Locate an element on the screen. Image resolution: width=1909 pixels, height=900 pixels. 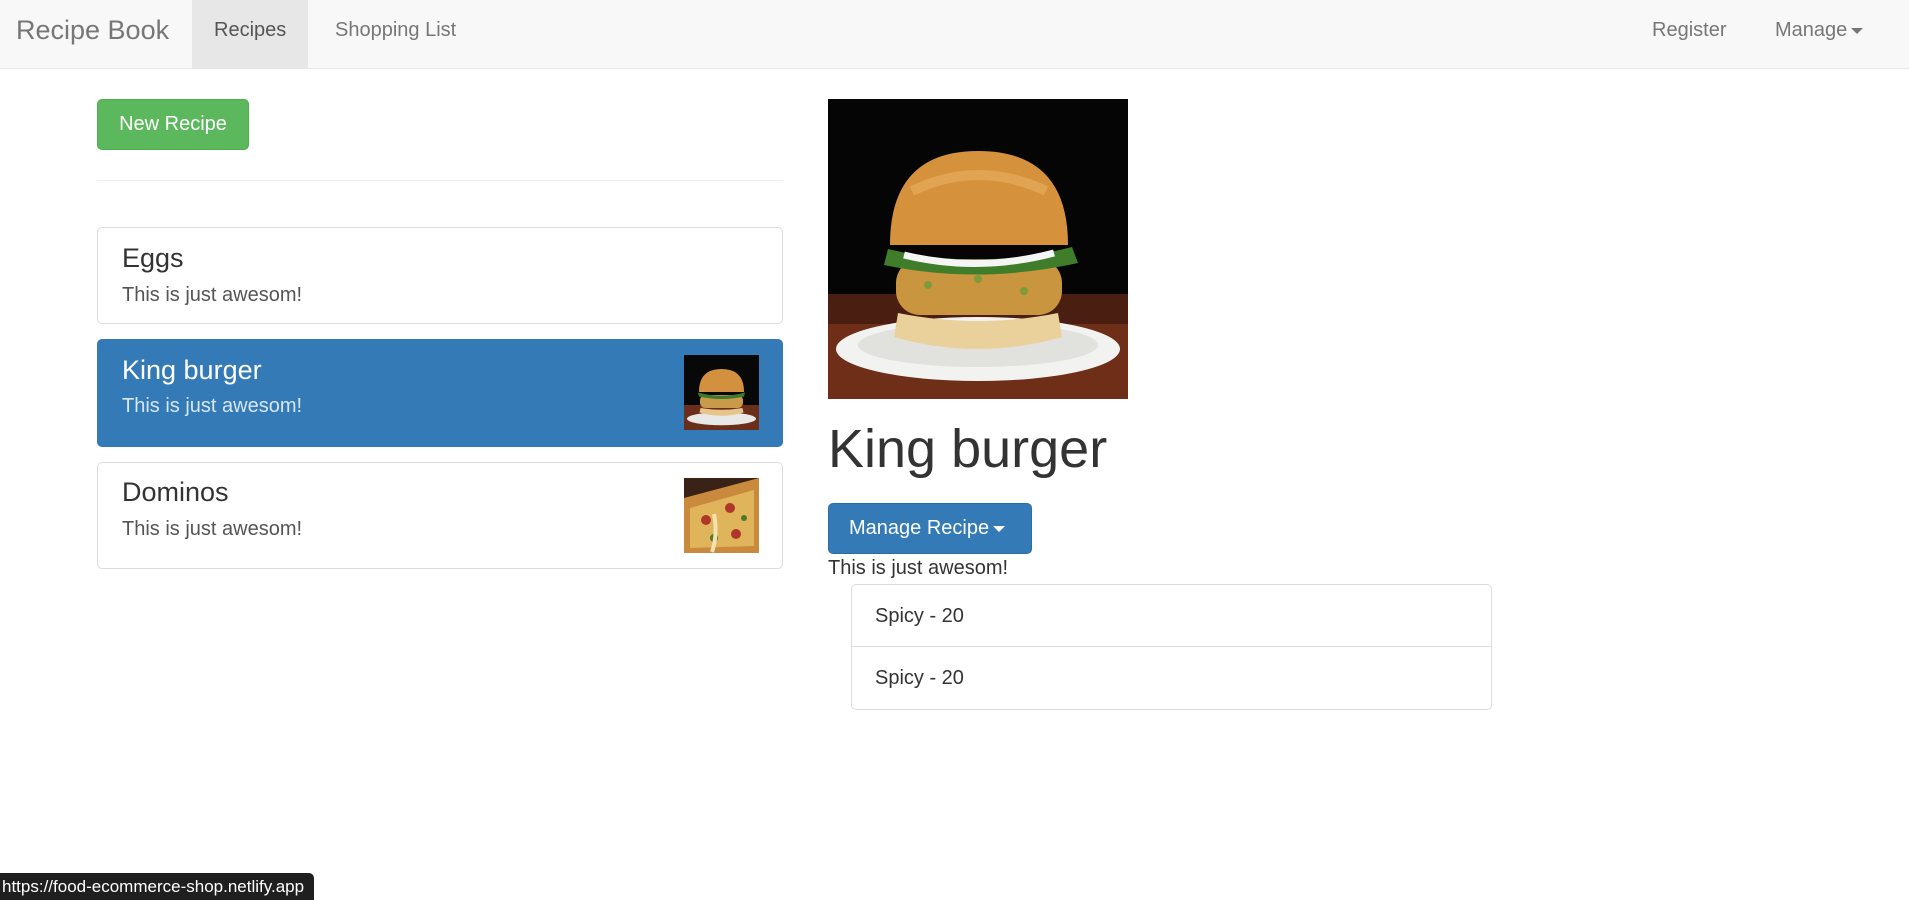
nav-shopping-list: Shopping List is located at coordinates (395, 34).